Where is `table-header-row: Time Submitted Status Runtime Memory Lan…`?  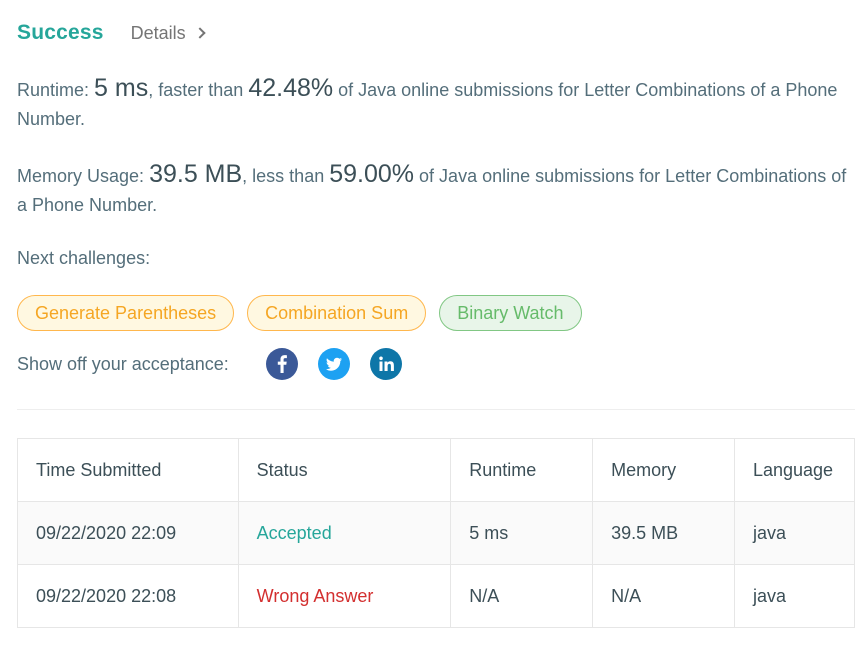 table-header-row: Time Submitted Status Runtime Memory Lan… is located at coordinates (436, 470).